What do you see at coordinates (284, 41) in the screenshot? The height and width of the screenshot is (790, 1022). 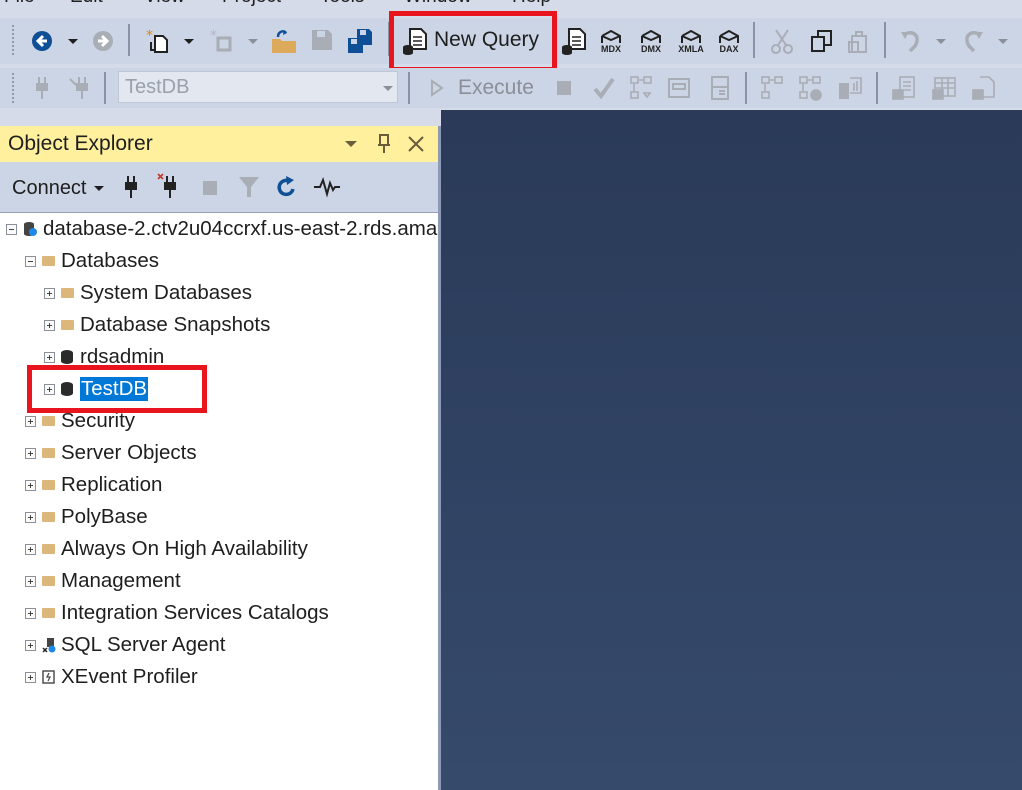 I see `open-file-icon` at bounding box center [284, 41].